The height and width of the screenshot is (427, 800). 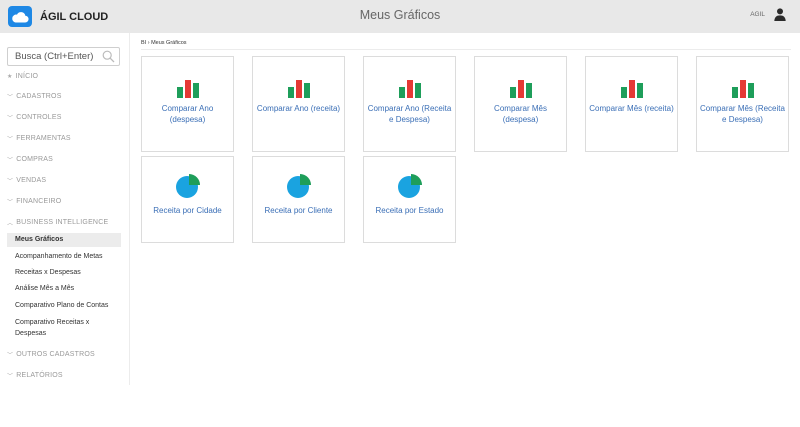 I want to click on user-menu: AGIL, so click(x=768, y=14).